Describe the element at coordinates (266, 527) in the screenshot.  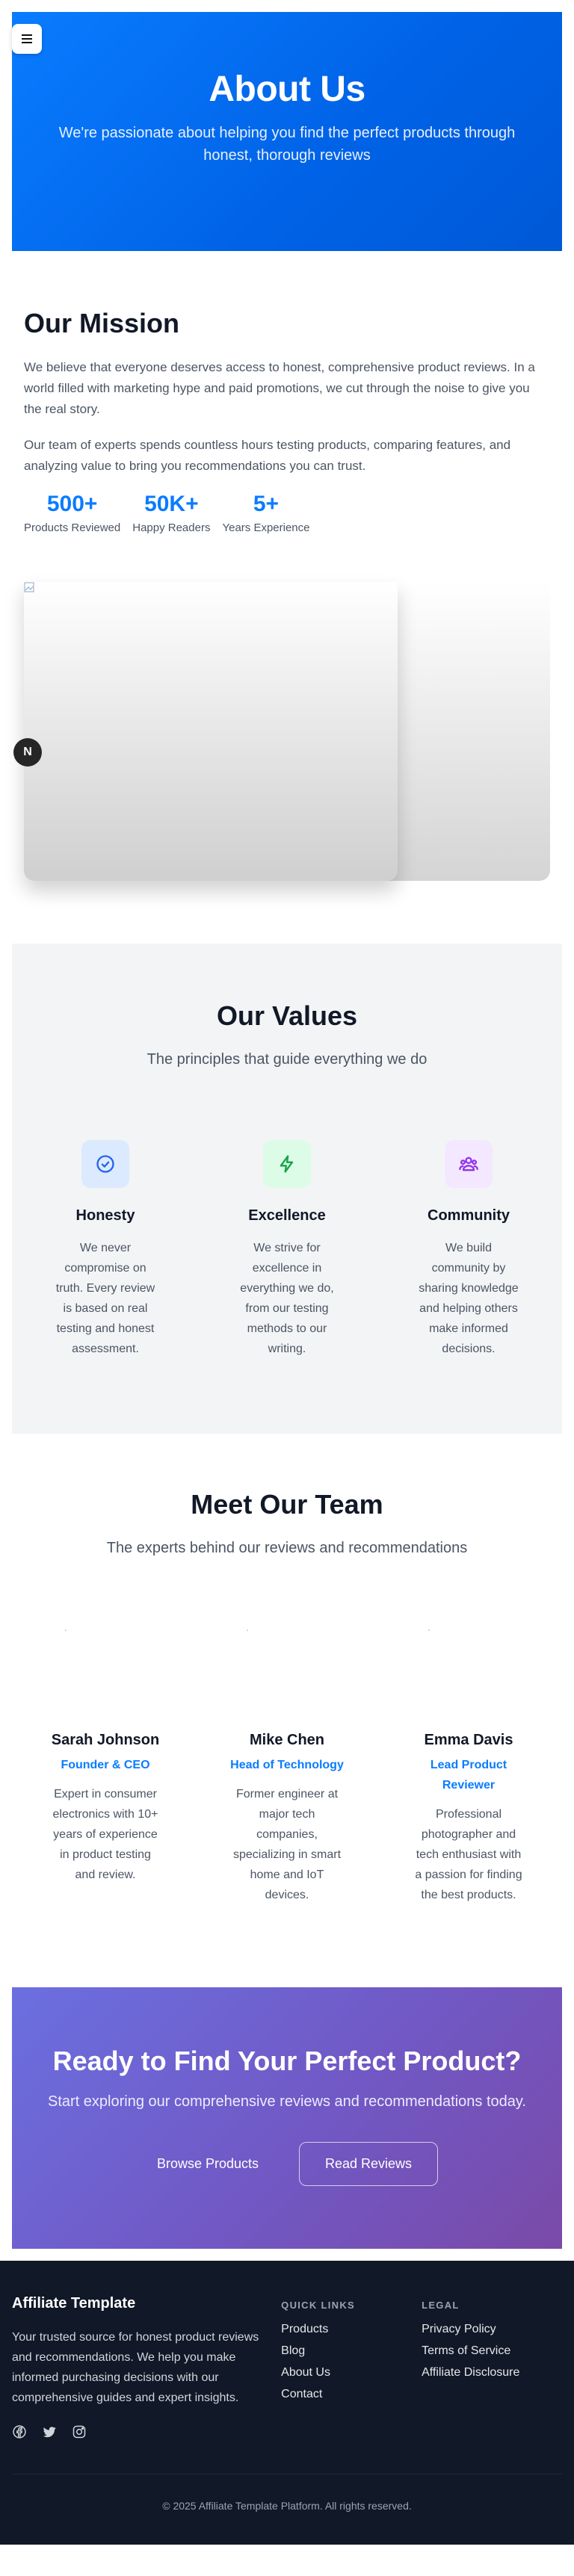
I see `stat-label: Years Experience` at that location.